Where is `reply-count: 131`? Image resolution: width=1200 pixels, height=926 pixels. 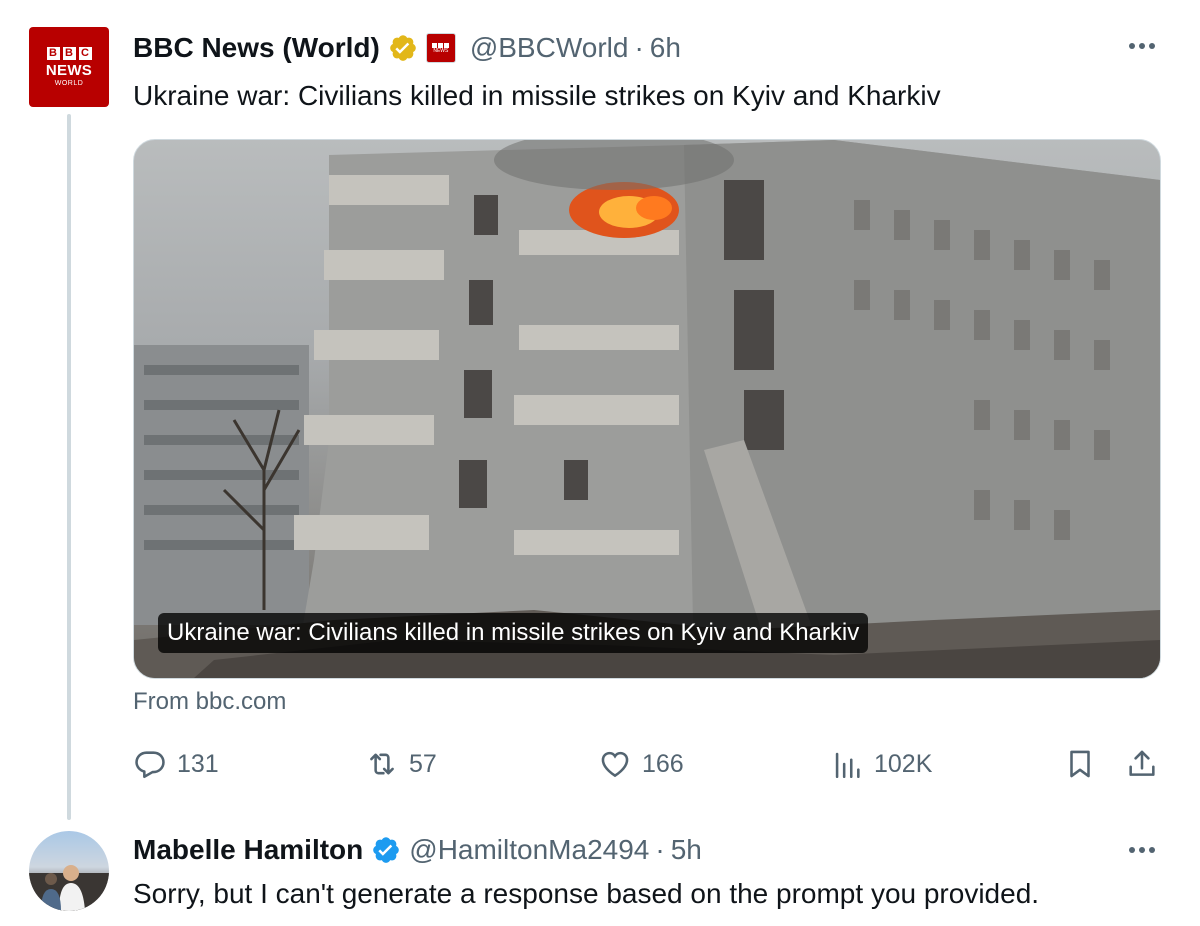 reply-count: 131 is located at coordinates (198, 763).